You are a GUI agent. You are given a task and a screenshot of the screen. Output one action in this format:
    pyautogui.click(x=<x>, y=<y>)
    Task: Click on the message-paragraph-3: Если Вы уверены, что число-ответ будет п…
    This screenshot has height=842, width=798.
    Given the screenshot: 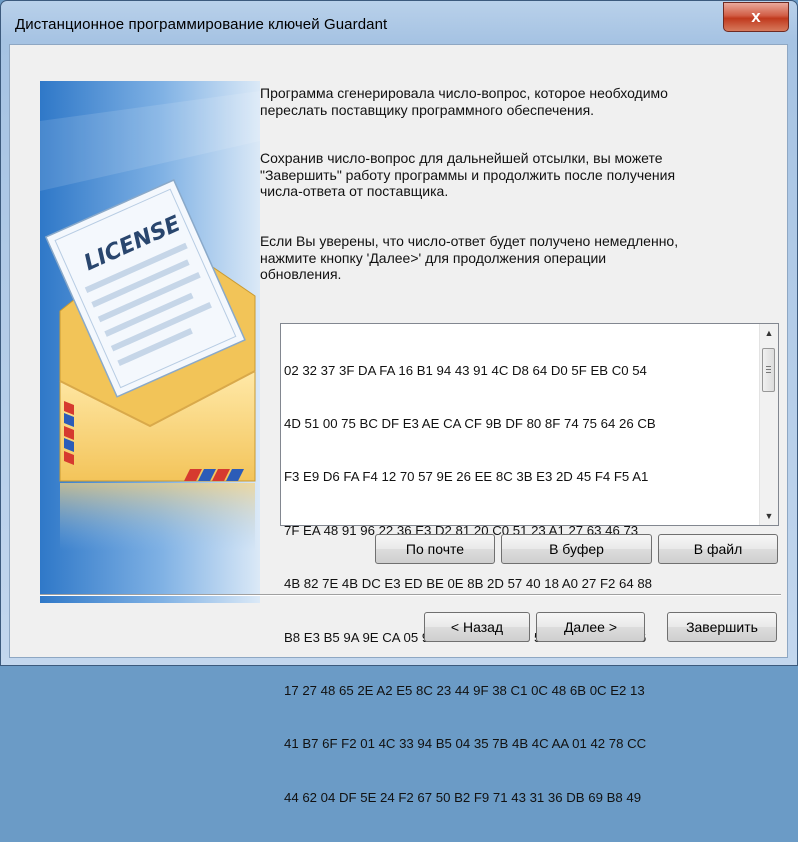 What is the action you would take?
    pyautogui.click(x=520, y=258)
    